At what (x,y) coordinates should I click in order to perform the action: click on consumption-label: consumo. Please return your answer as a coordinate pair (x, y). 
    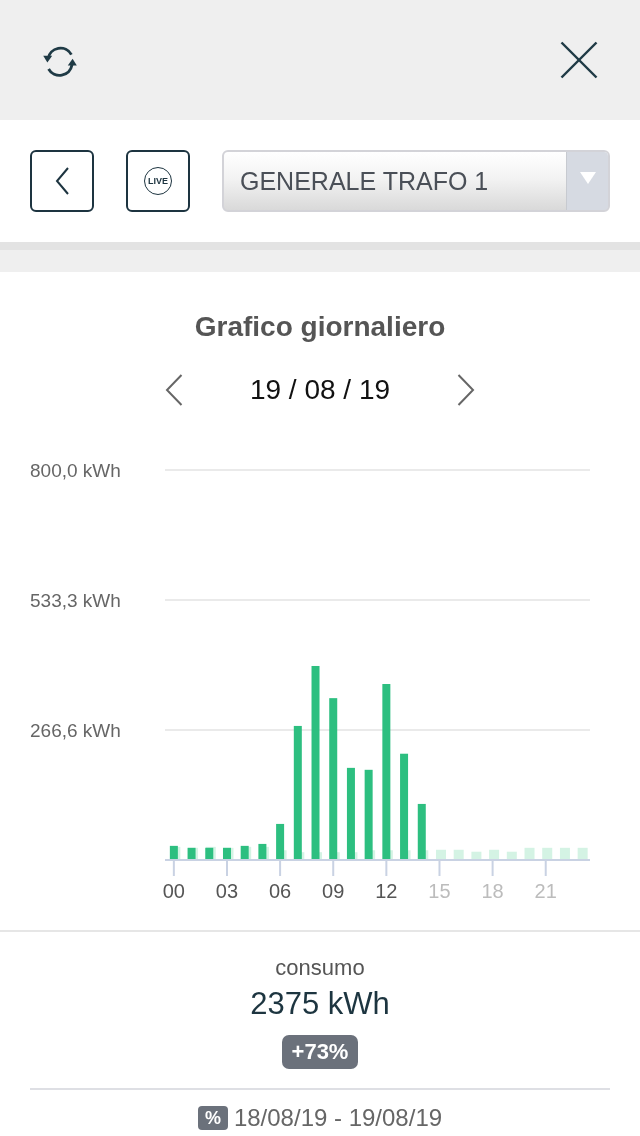
    Looking at the image, I should click on (320, 968).